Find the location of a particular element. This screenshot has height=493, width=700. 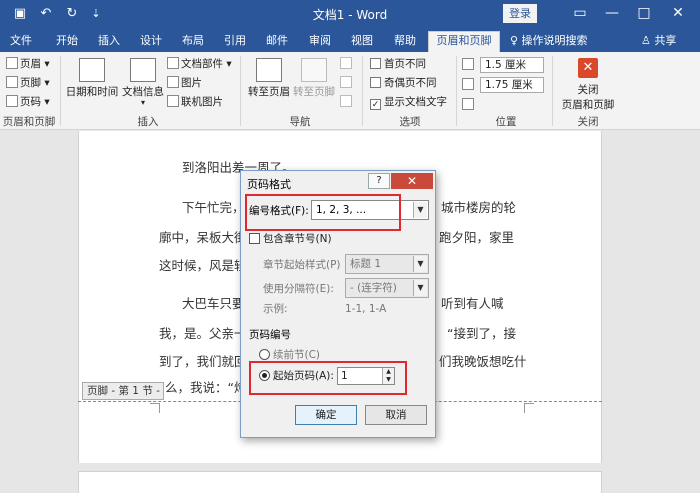

picture-label: 图片 is located at coordinates (191, 83).